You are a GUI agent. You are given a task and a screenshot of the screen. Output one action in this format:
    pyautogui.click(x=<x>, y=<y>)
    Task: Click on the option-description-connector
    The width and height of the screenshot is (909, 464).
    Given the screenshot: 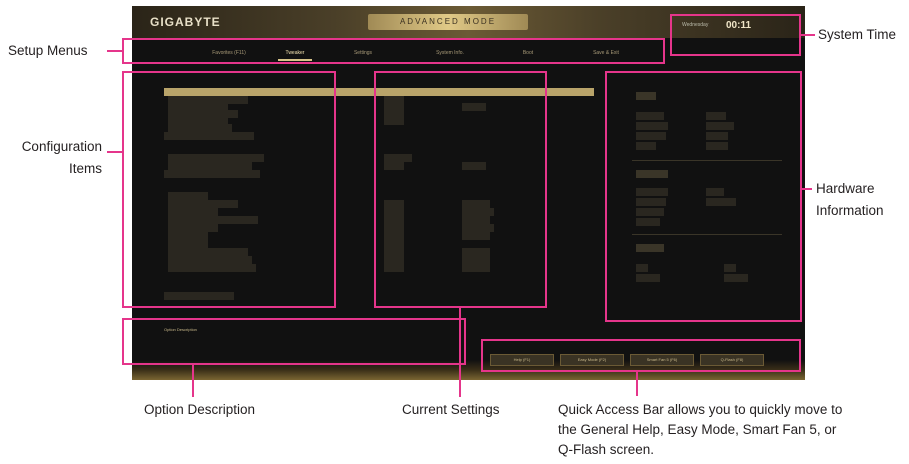 What is the action you would take?
    pyautogui.click(x=193, y=381)
    